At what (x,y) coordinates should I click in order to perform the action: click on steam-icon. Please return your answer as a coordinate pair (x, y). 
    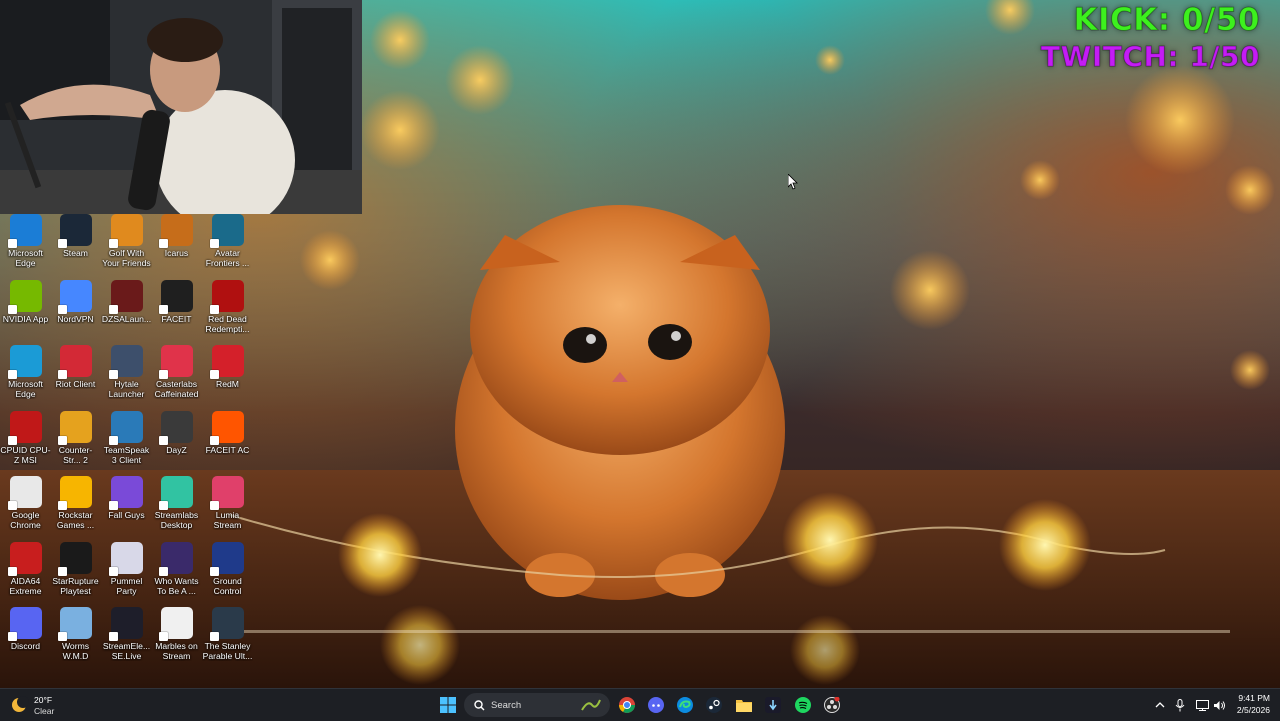
    Looking at the image, I should click on (714, 705).